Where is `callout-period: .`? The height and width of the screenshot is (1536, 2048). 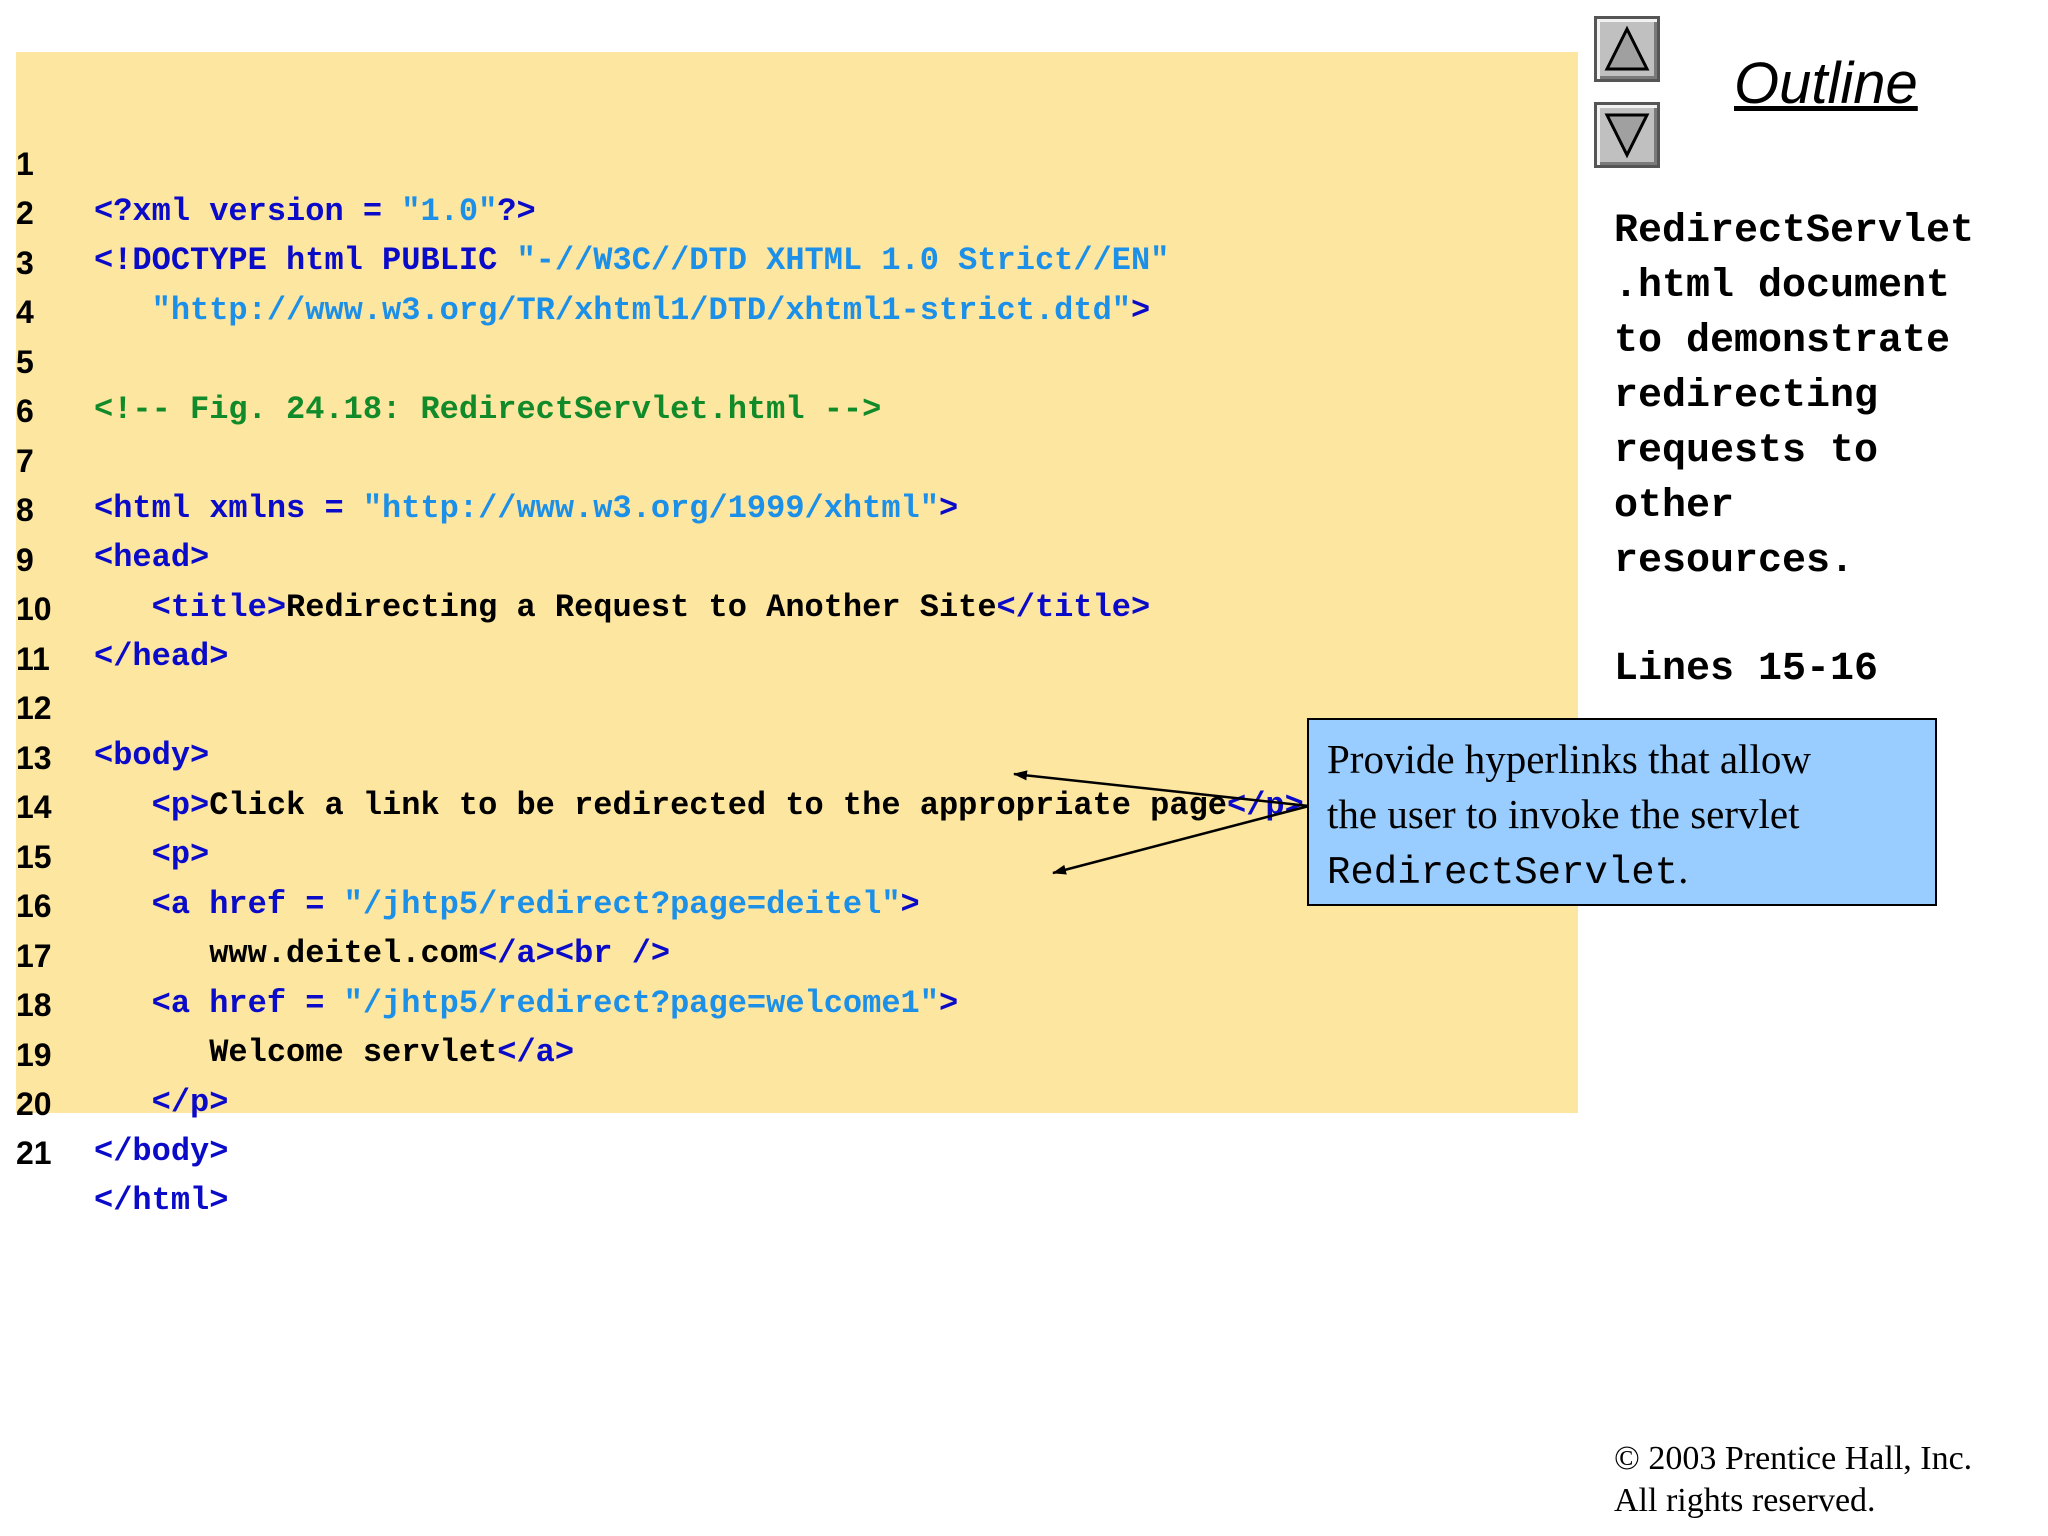
callout-period: . is located at coordinates (1683, 869).